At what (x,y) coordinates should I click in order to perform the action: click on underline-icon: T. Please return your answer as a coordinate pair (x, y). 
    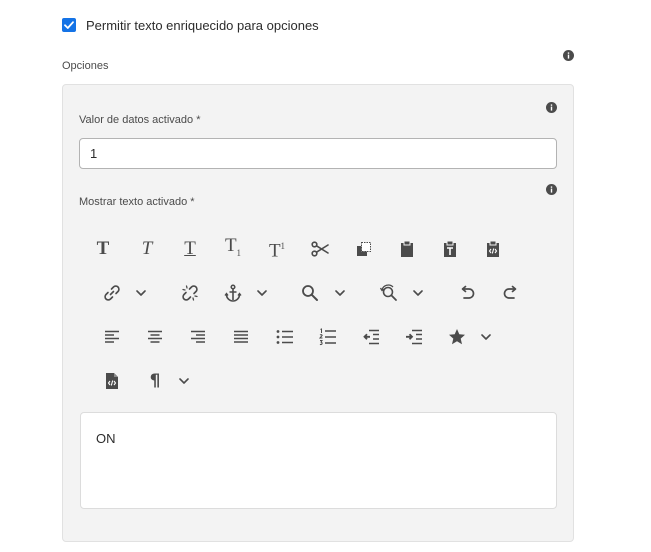
    Looking at the image, I should click on (190, 248).